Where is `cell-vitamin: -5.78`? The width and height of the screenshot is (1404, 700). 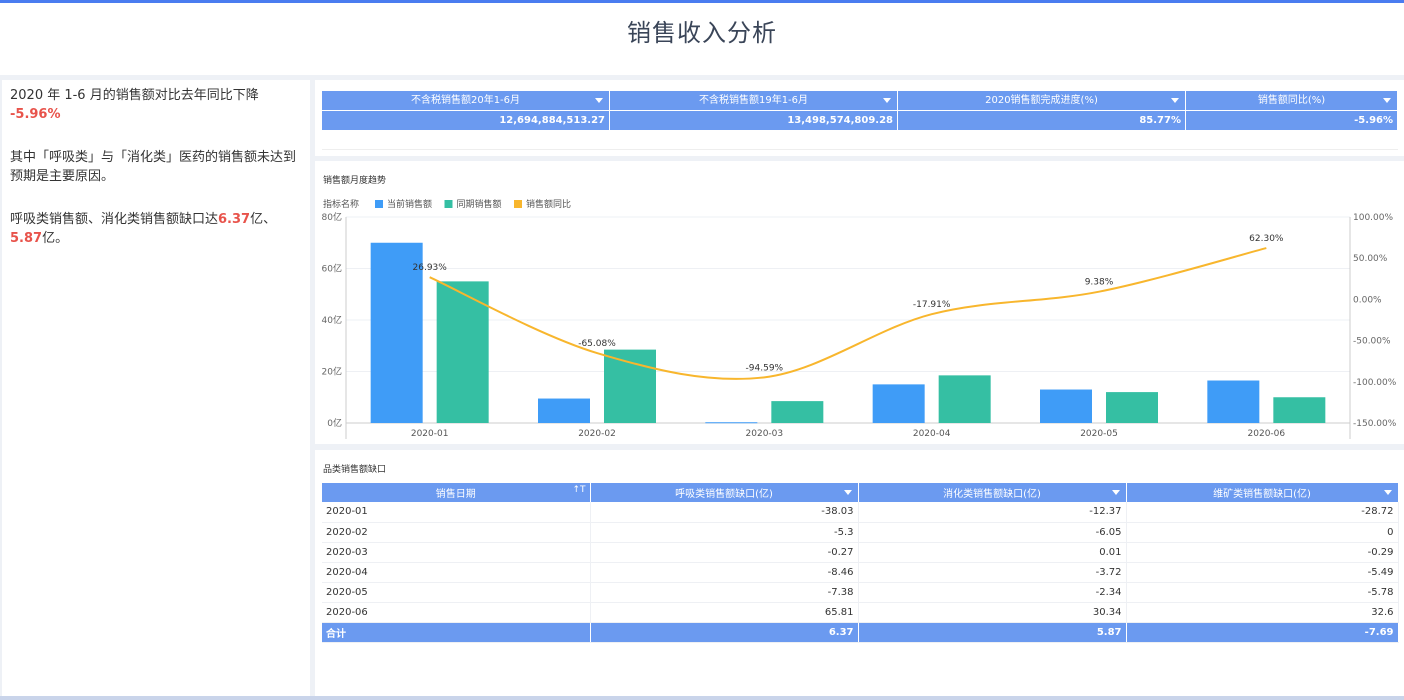 cell-vitamin: -5.78 is located at coordinates (1262, 592).